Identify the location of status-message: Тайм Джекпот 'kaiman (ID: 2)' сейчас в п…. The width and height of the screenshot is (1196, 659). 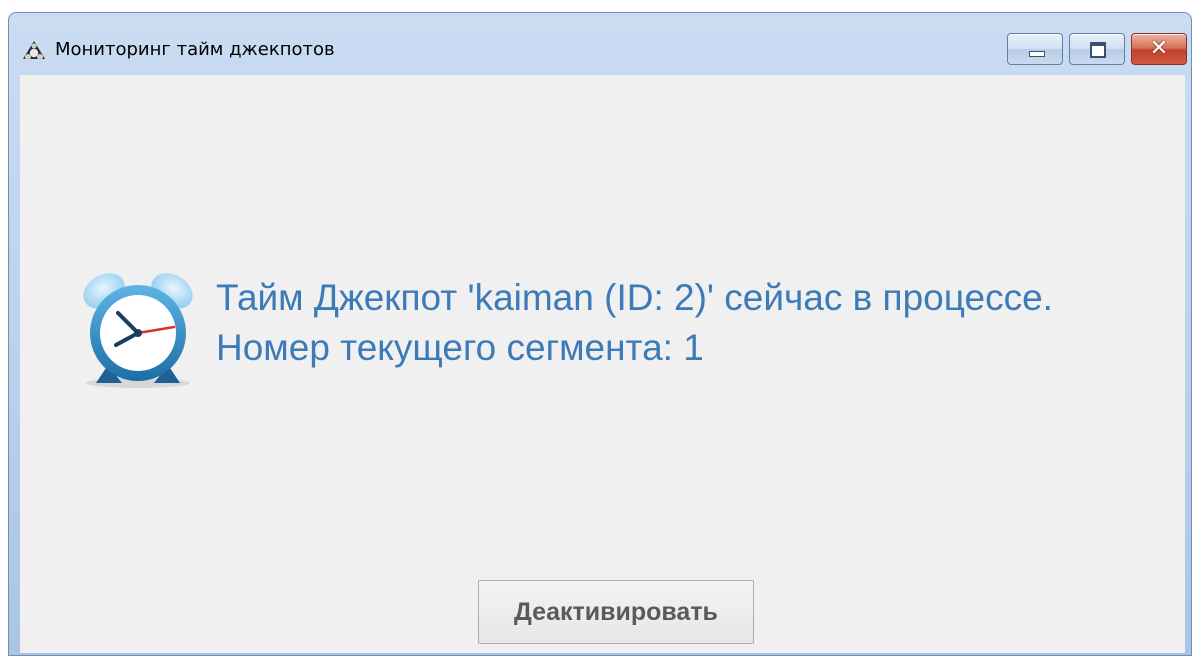
(696, 323).